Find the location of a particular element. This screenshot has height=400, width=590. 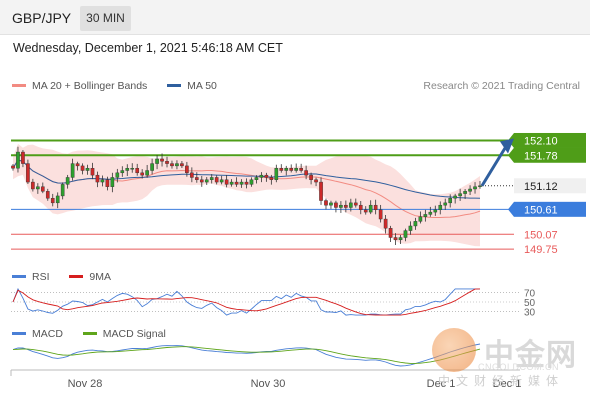

level-label-150-61: 150.61 is located at coordinates (541, 210).